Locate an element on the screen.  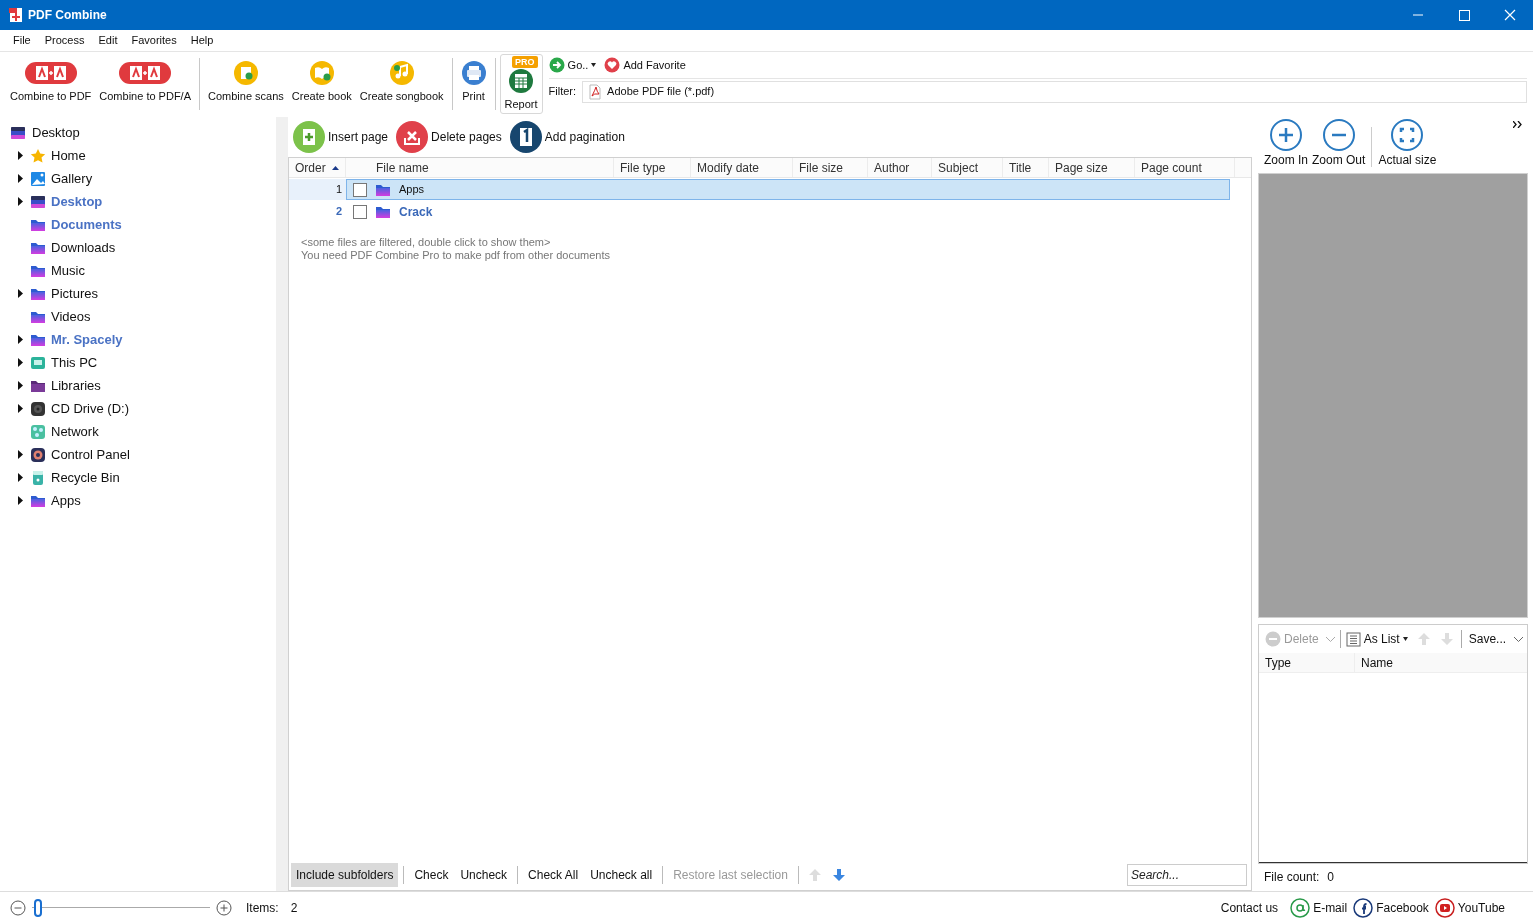
file-row: Apps is located at coordinates (788, 189).